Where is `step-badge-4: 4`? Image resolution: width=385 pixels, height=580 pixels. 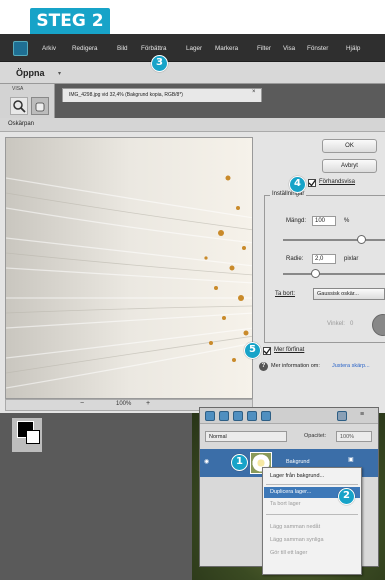
step-badge-4: 4 is located at coordinates (297, 184).